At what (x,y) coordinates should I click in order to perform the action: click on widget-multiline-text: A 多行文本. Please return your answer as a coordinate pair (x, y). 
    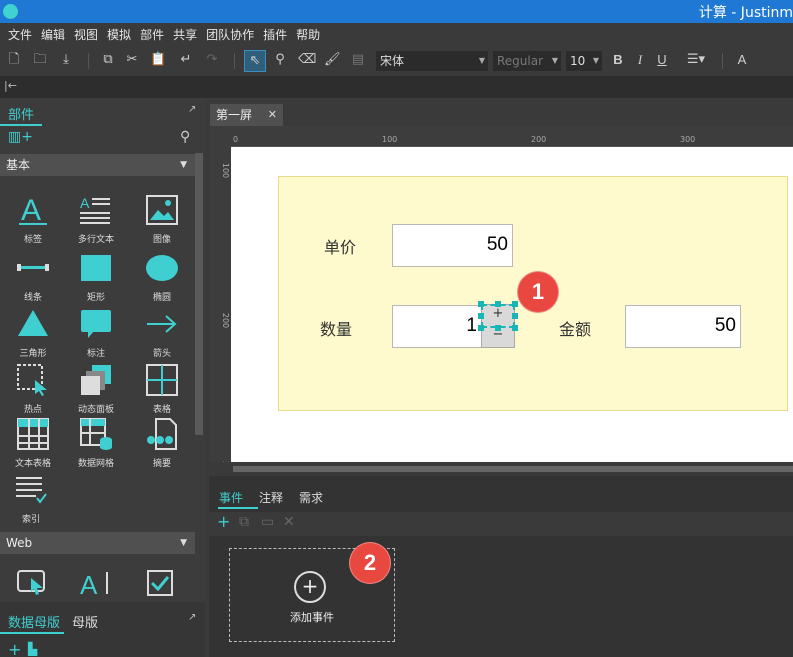
    Looking at the image, I should click on (96, 224).